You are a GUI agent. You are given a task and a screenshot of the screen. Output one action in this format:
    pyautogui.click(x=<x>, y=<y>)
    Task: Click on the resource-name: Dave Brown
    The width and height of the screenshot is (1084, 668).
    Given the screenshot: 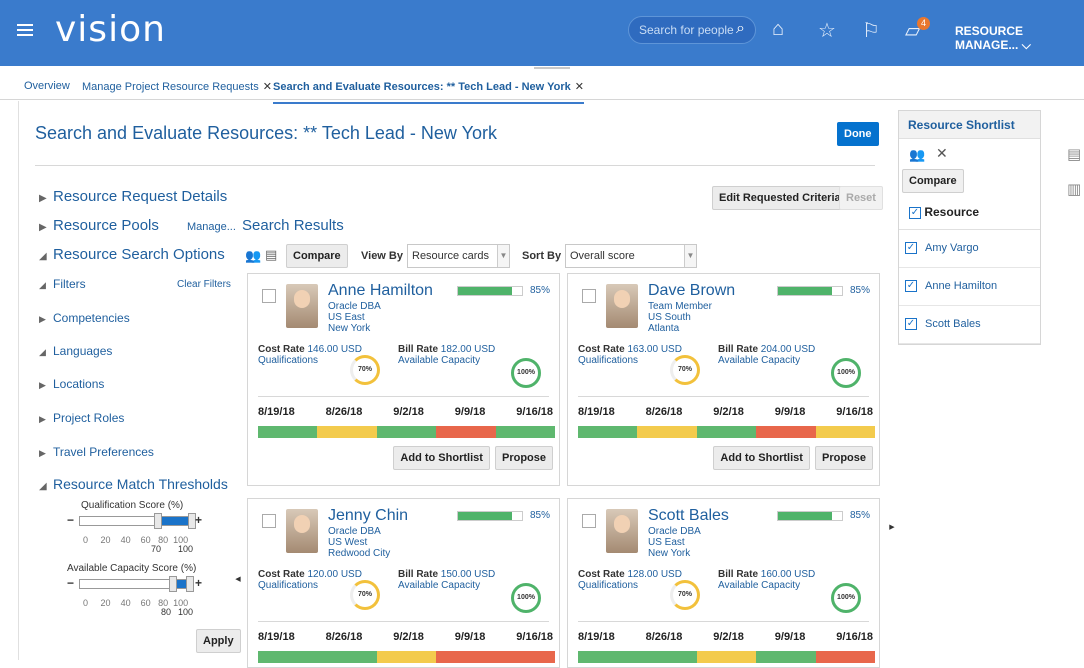 What is the action you would take?
    pyautogui.click(x=691, y=291)
    